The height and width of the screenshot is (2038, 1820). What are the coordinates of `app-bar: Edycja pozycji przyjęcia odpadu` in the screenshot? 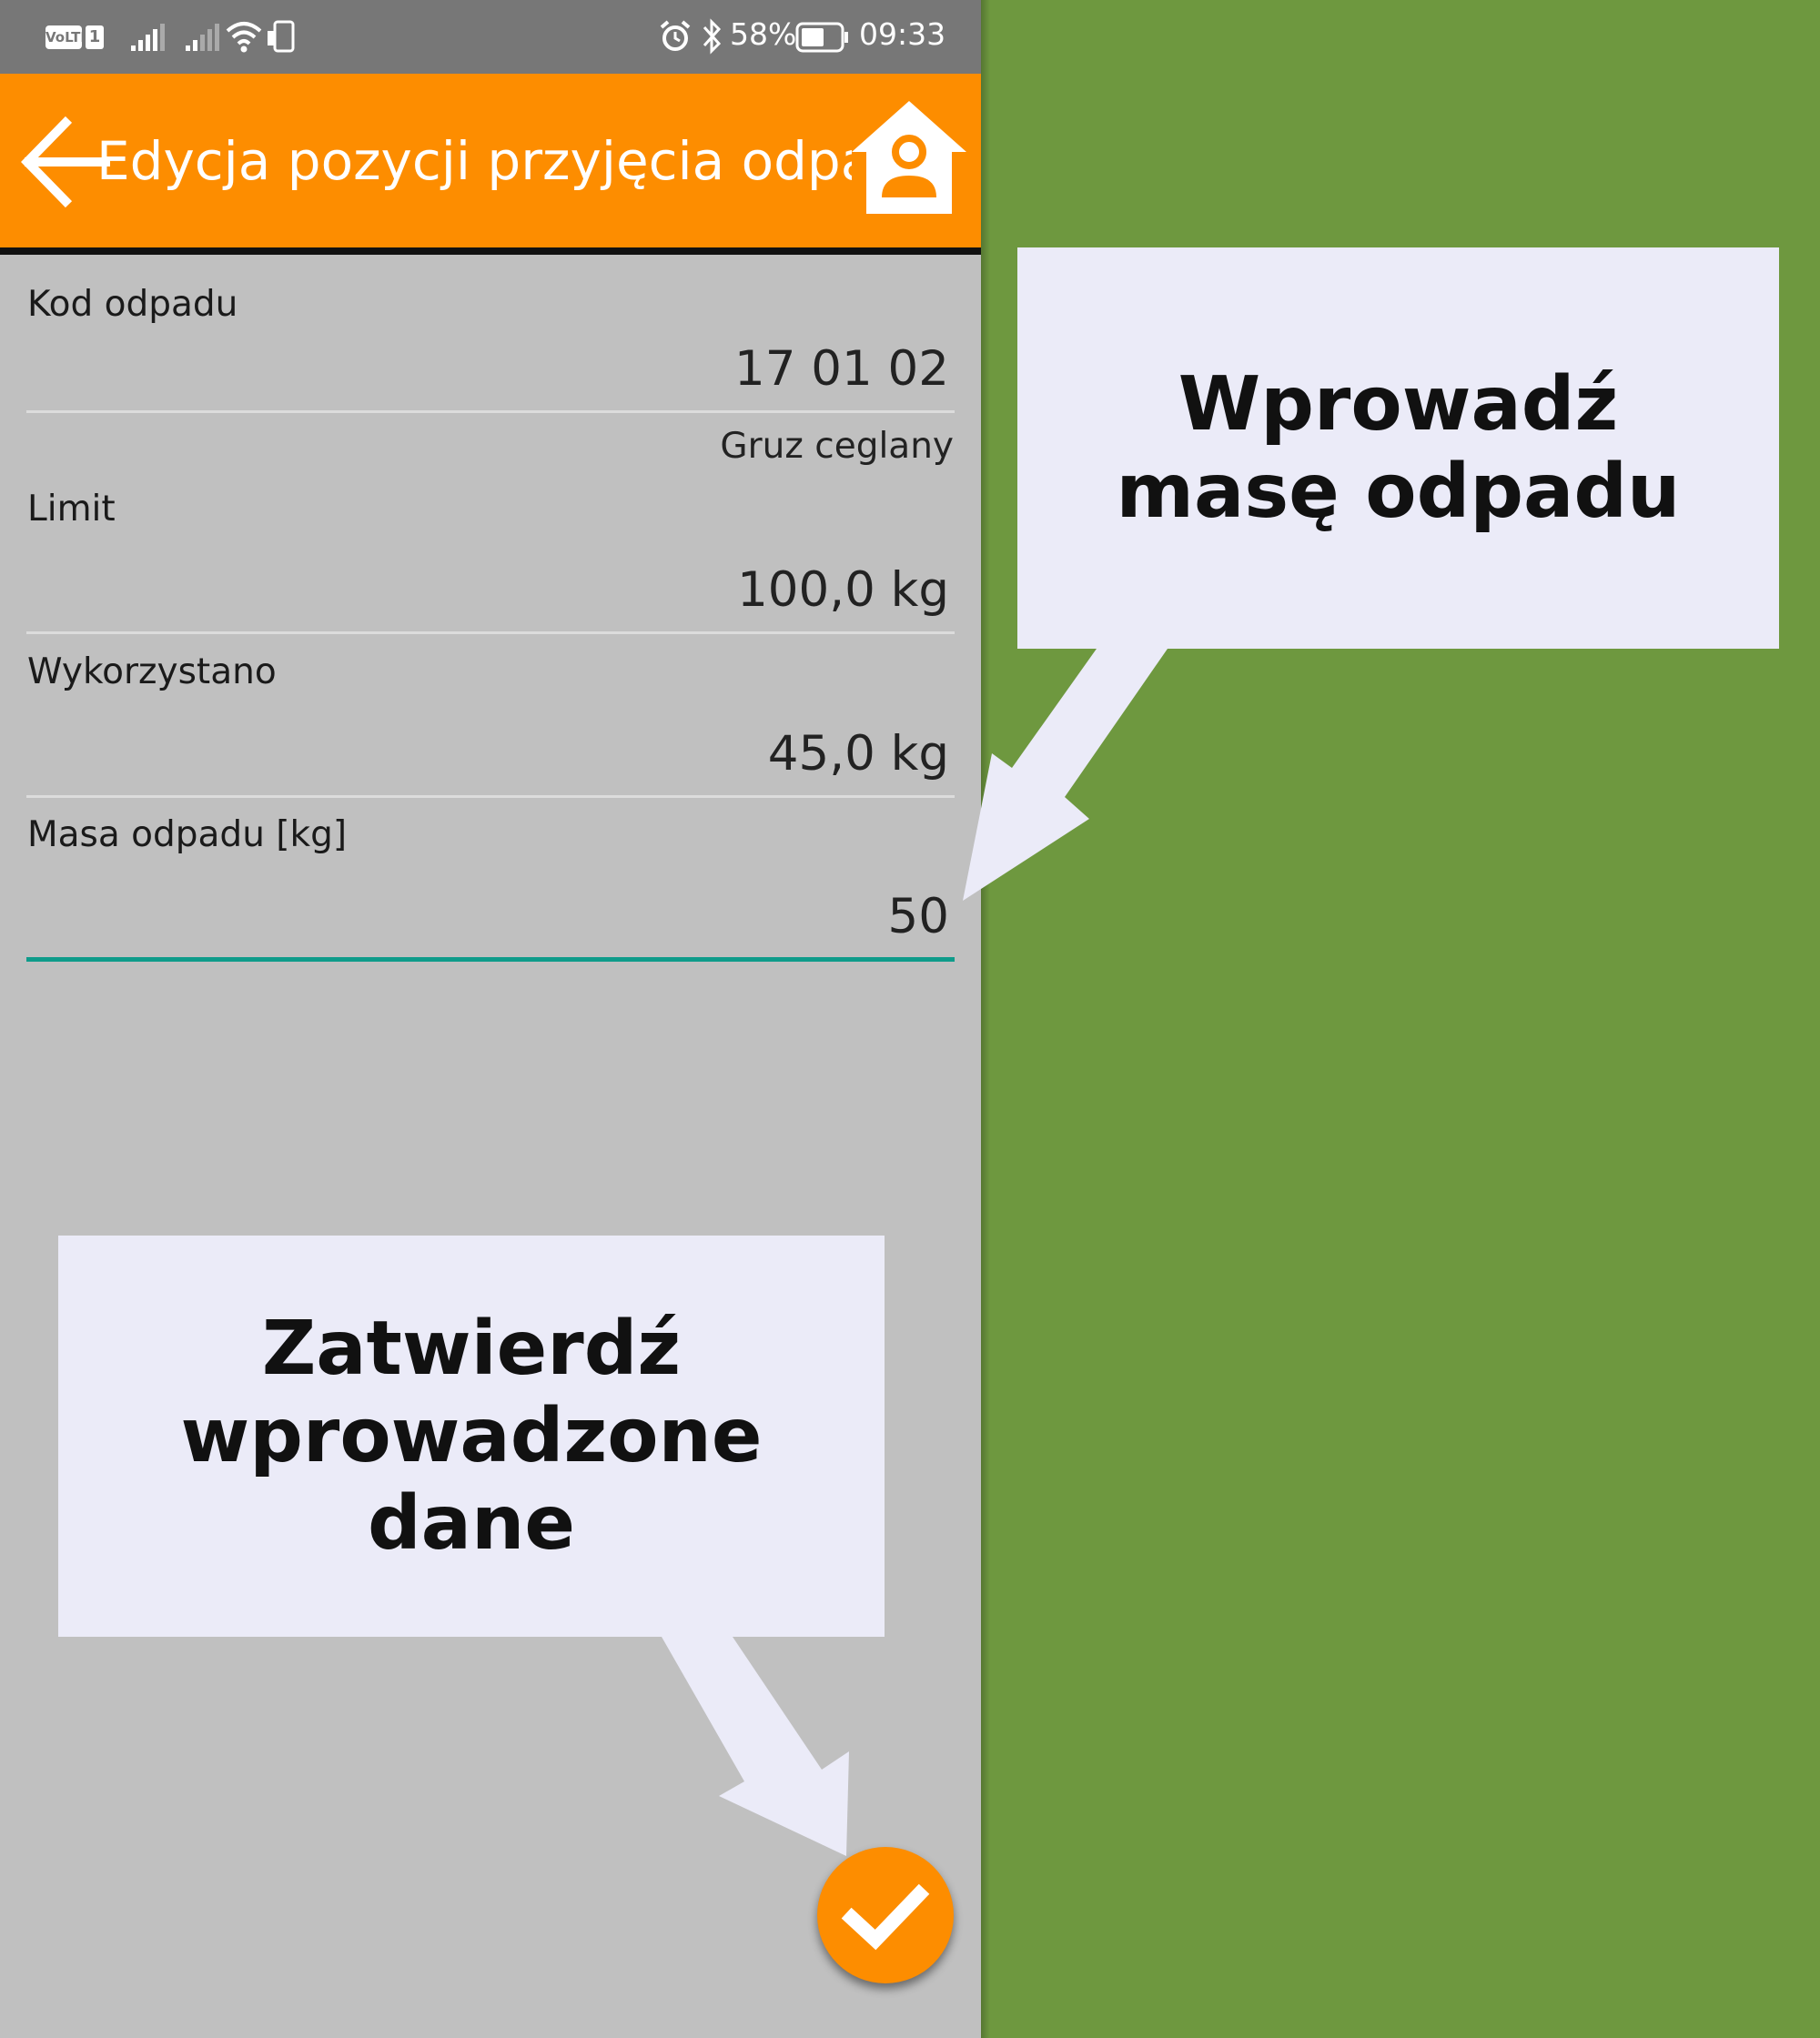 It's located at (491, 164).